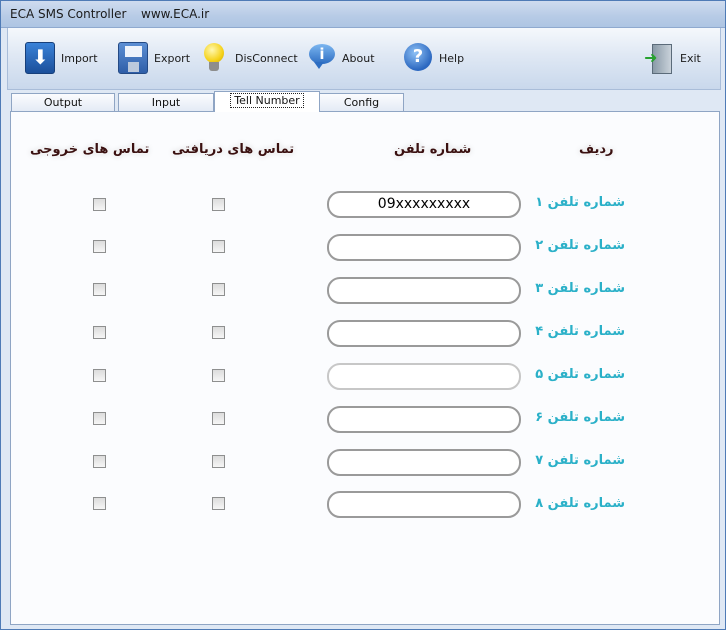 This screenshot has height=630, width=726. I want to click on title-bar: ECA SMS Controller www.ECA.ir, so click(363, 14).